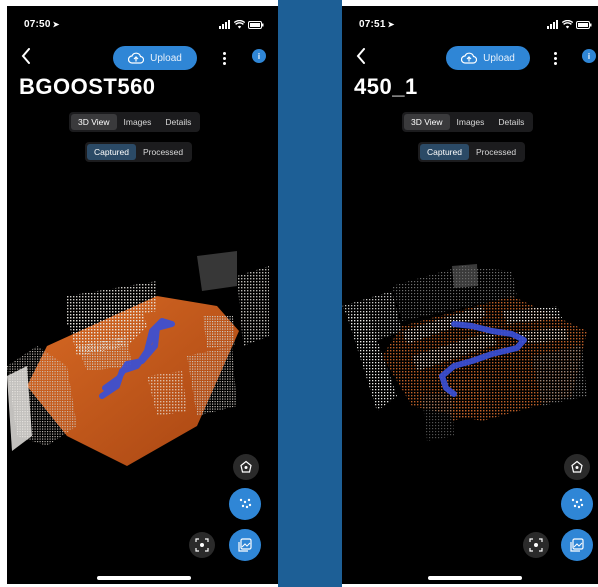 This screenshot has width=598, height=587. I want to click on status-time: 07:51 ➤, so click(376, 24).